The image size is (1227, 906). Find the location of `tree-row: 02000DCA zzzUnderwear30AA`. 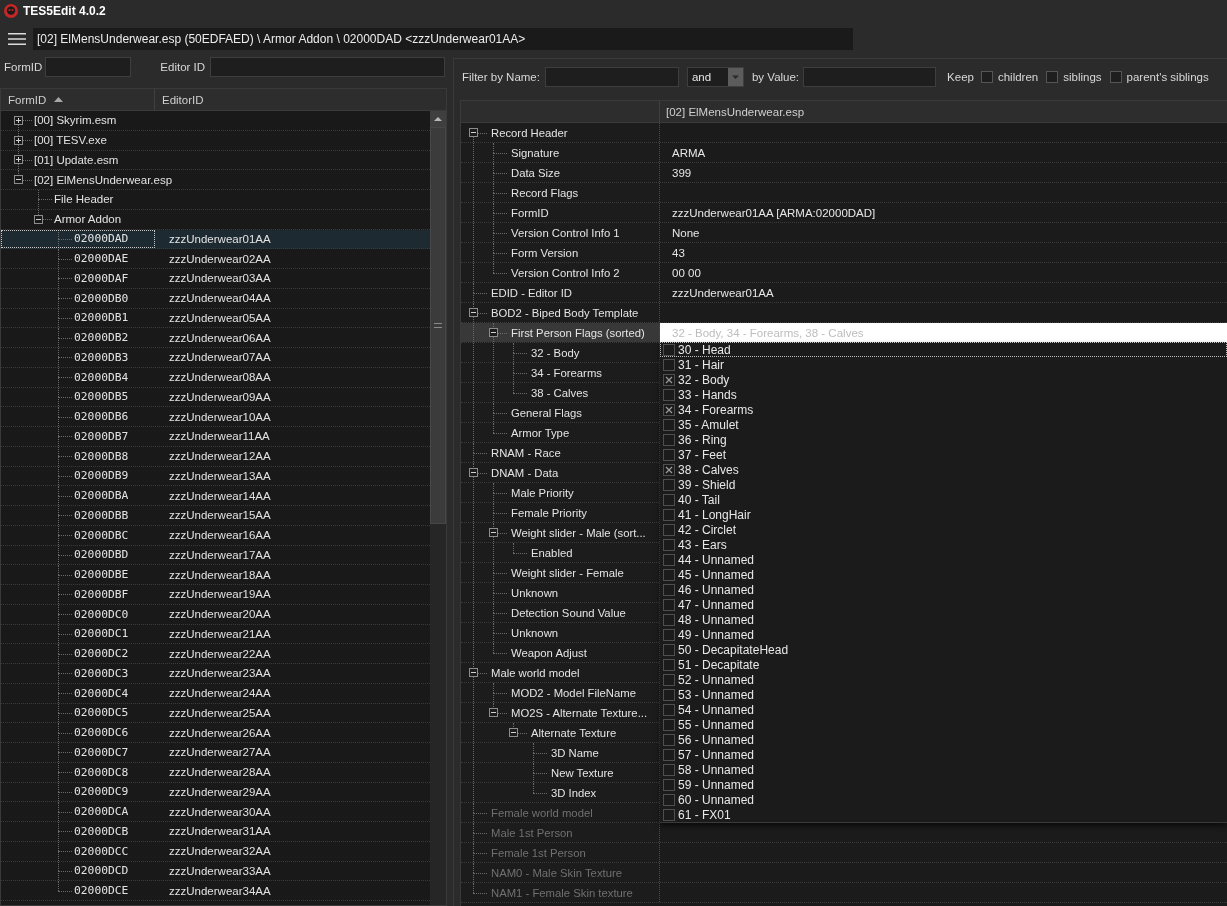

tree-row: 02000DCA zzzUnderwear30AA is located at coordinates (215, 812).